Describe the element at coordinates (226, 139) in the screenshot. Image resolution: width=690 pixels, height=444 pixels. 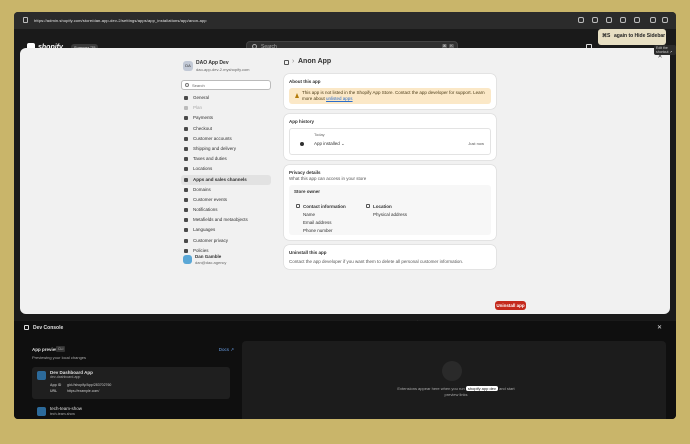
I see `sidebar-item-customer-accounts: Customer accounts` at that location.